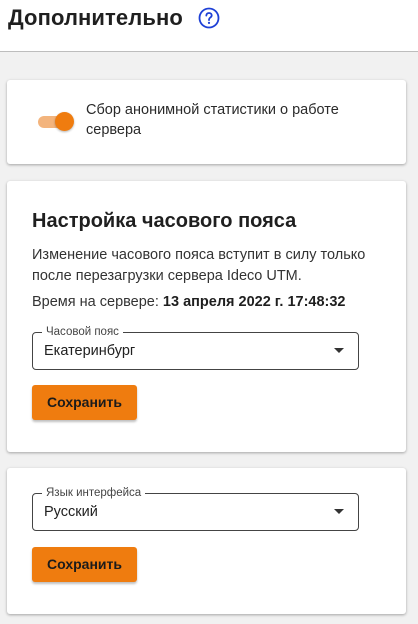 This screenshot has height=624, width=418. What do you see at coordinates (95, 302) in the screenshot?
I see `server-time-label: Время на сервере:` at bounding box center [95, 302].